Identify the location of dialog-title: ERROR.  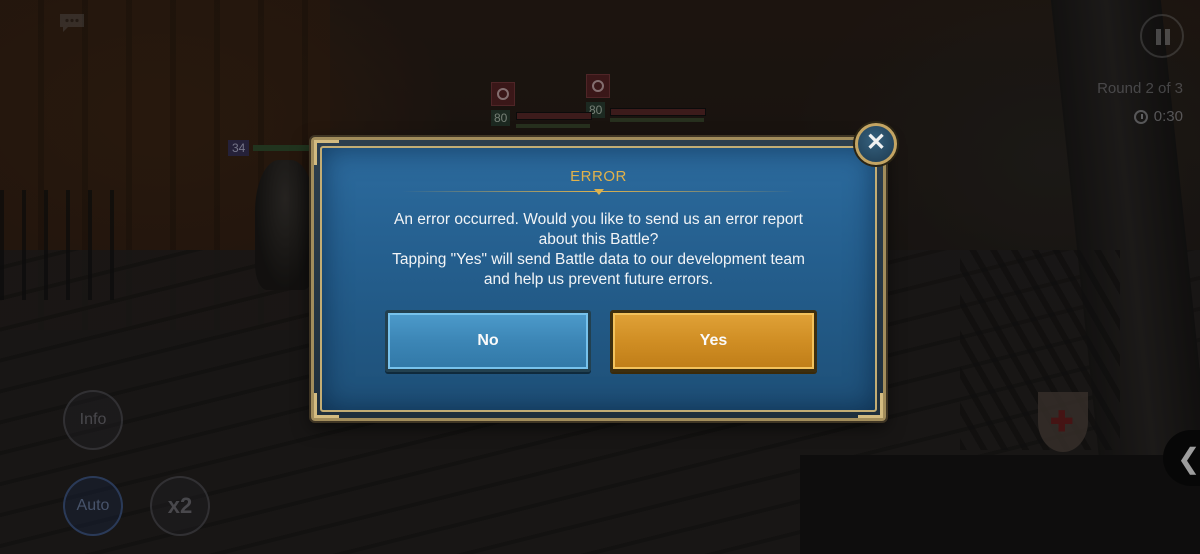
(598, 176).